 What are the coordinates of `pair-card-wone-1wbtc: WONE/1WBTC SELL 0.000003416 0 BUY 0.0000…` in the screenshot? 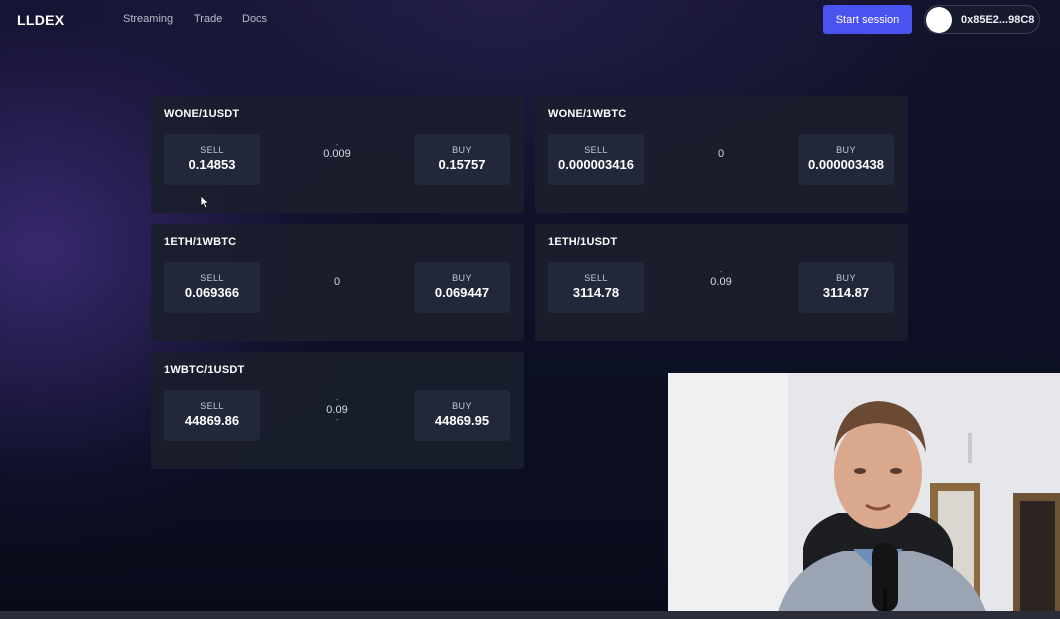 It's located at (721, 154).